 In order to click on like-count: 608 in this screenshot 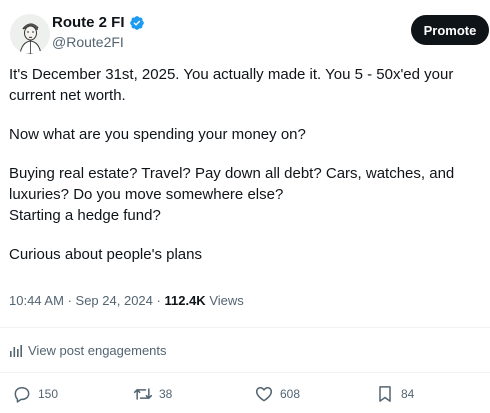, I will do `click(290, 394)`.